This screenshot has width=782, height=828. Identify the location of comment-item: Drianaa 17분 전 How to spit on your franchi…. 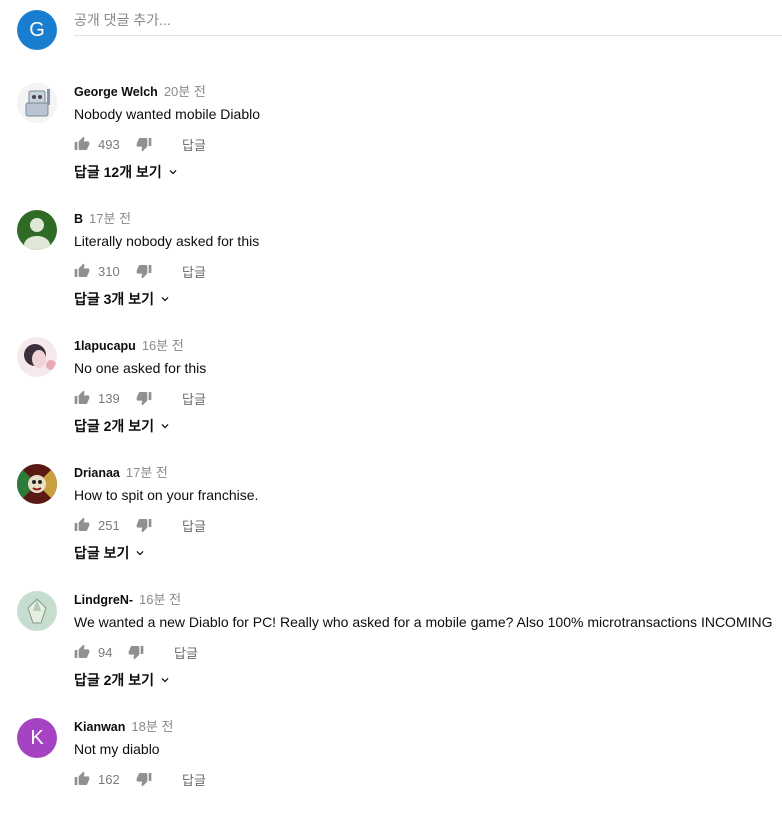
(399, 519).